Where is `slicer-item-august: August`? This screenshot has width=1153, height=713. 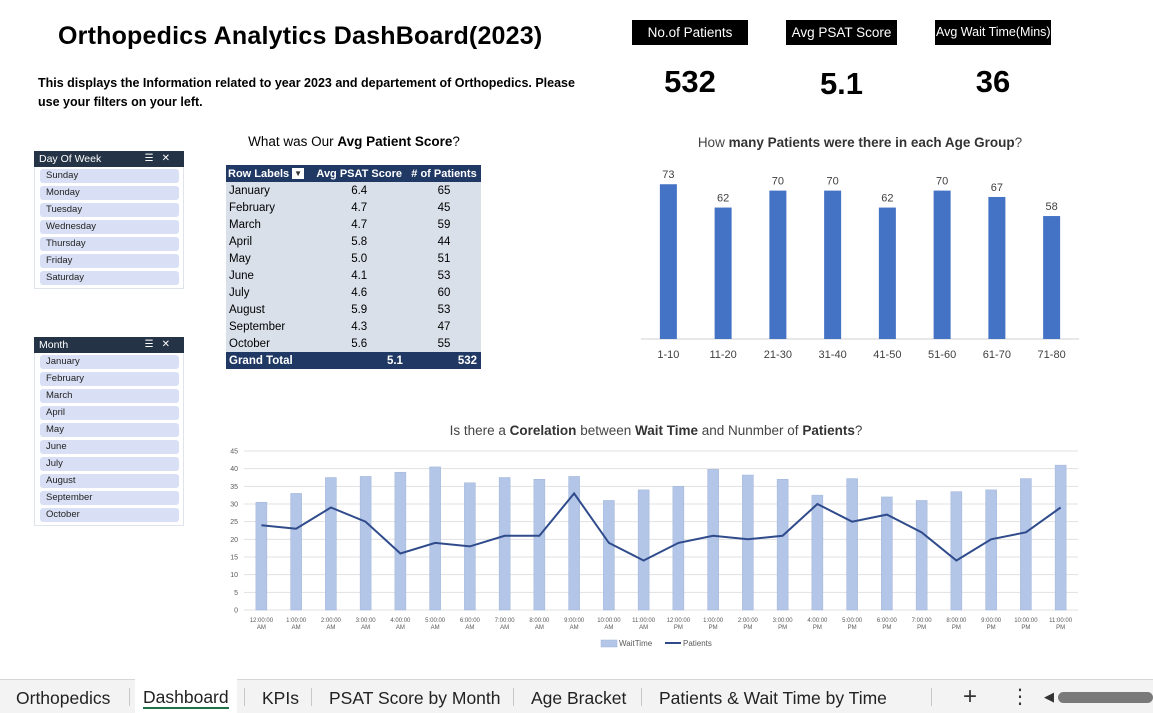 slicer-item-august: August is located at coordinates (109, 481).